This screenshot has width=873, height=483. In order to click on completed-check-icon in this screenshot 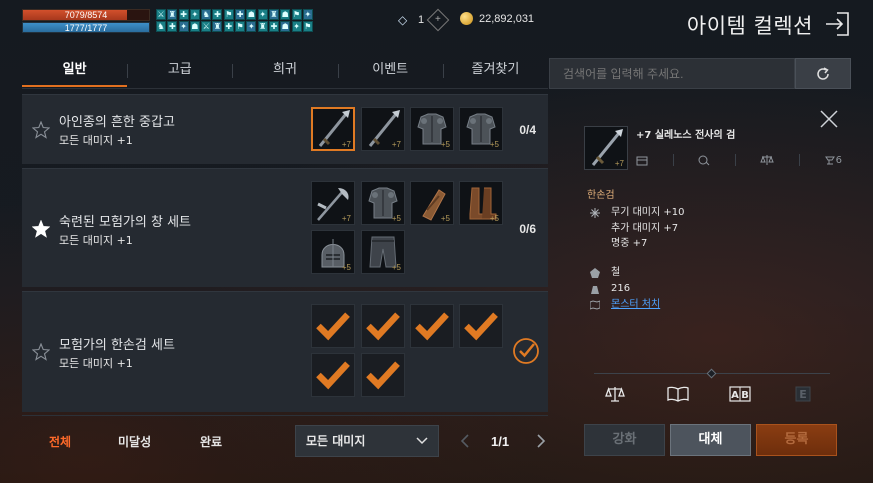, I will do `click(526, 351)`.